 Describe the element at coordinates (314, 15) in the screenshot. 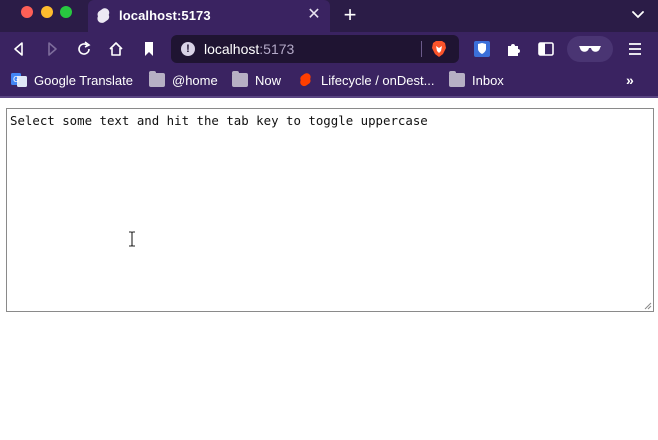

I see `close-tab-icon: ✕` at that location.